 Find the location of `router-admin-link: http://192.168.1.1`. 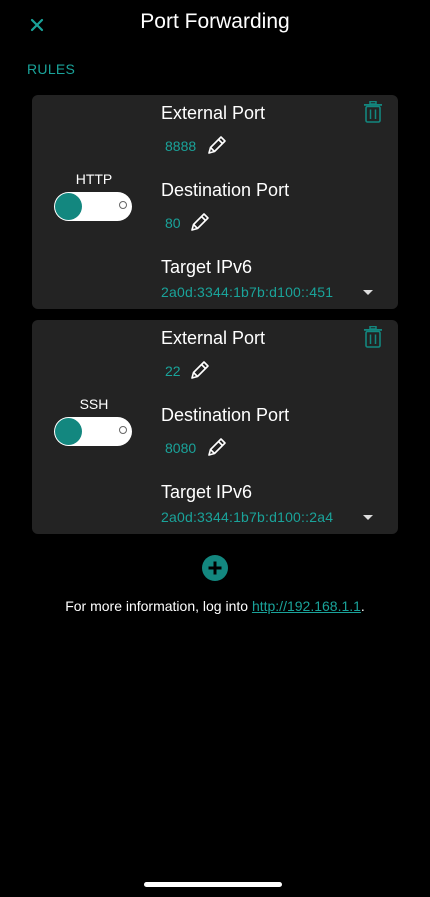

router-admin-link: http://192.168.1.1 is located at coordinates (306, 606).